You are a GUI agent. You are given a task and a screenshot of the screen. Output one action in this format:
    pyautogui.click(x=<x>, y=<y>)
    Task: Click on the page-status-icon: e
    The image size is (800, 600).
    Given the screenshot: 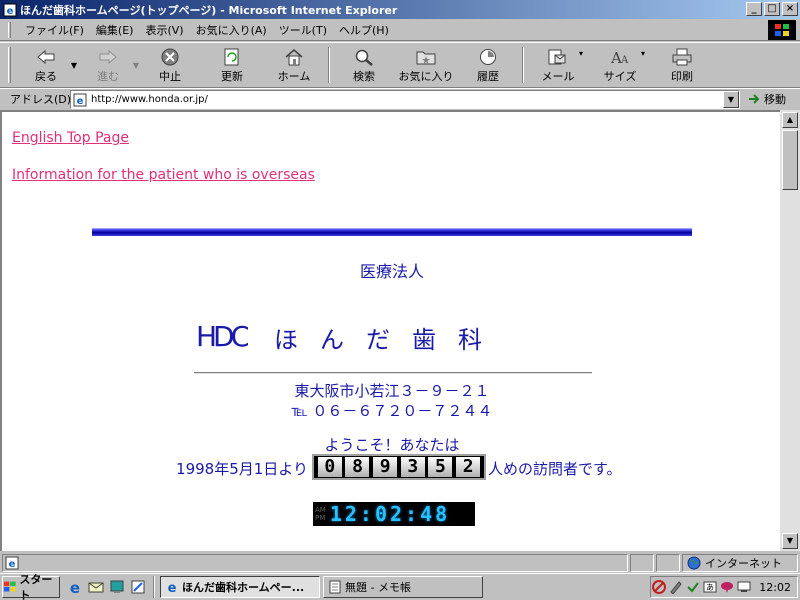 What is the action you would take?
    pyautogui.click(x=12, y=563)
    